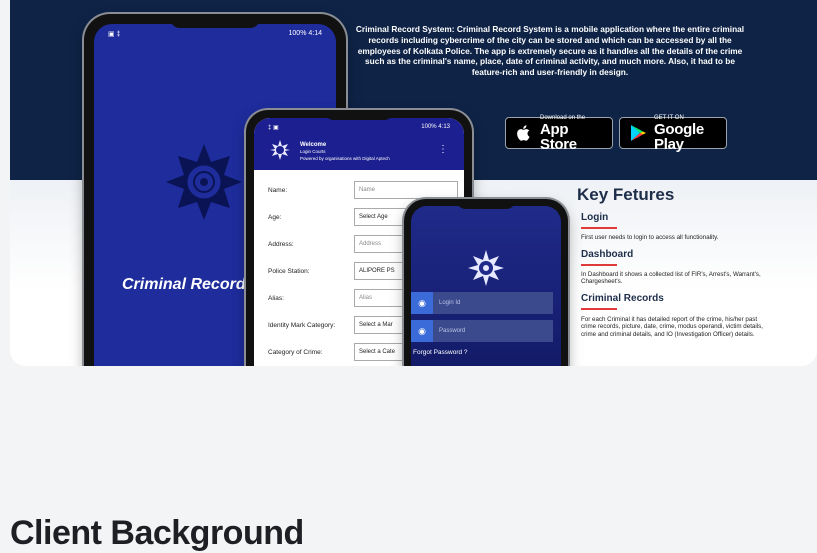 The width and height of the screenshot is (817, 553). I want to click on app-store-label: App Store, so click(558, 136).